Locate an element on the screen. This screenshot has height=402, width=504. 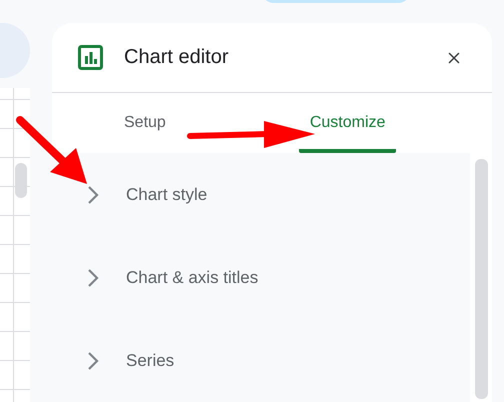
arrow-annotation is located at coordinates (51, 150).